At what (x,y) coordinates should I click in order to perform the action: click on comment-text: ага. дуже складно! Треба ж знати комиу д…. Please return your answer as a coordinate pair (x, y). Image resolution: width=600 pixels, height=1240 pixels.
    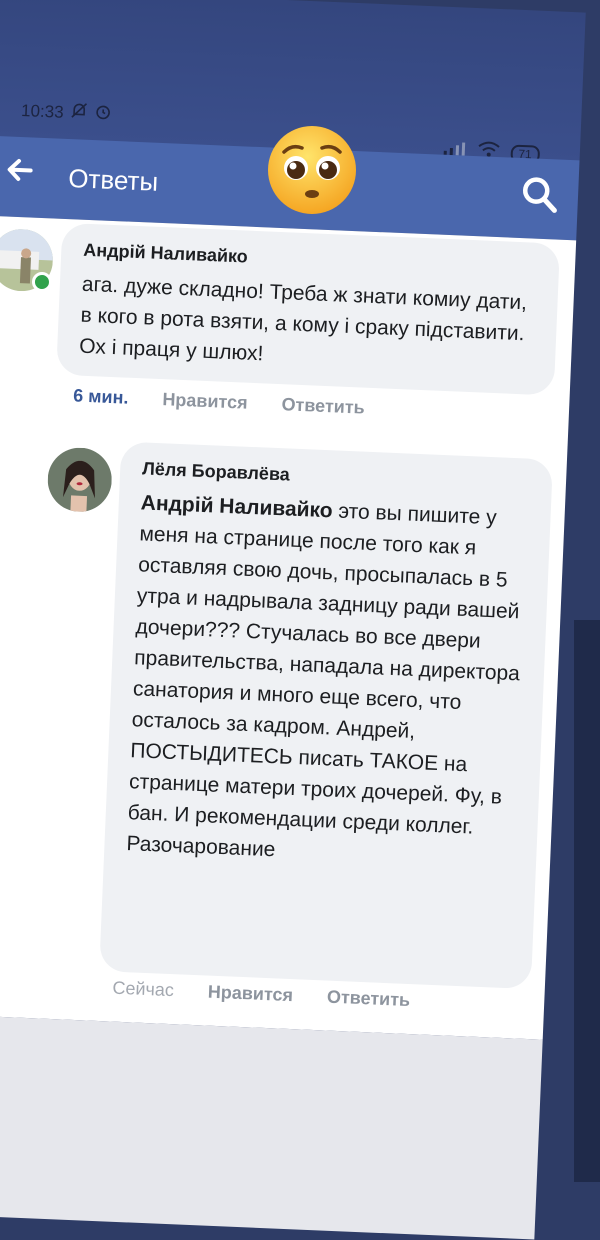
    Looking at the image, I should click on (303, 319).